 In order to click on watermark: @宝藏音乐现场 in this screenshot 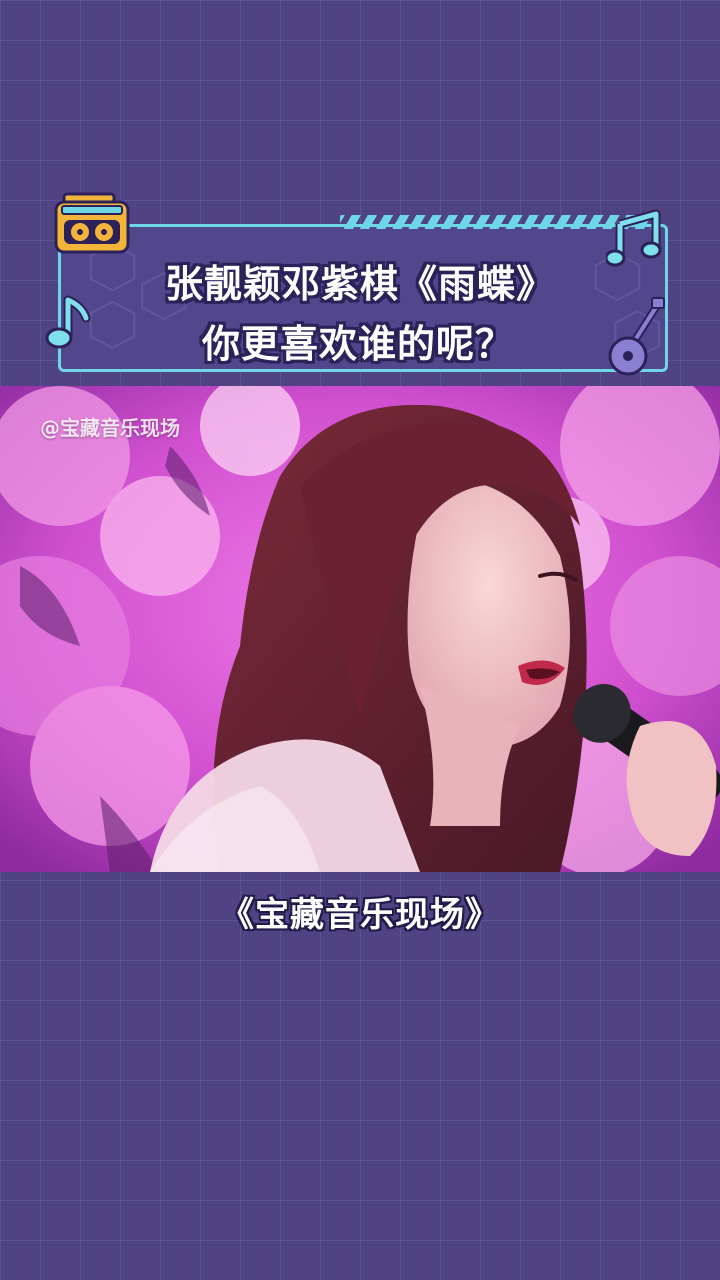, I will do `click(110, 428)`.